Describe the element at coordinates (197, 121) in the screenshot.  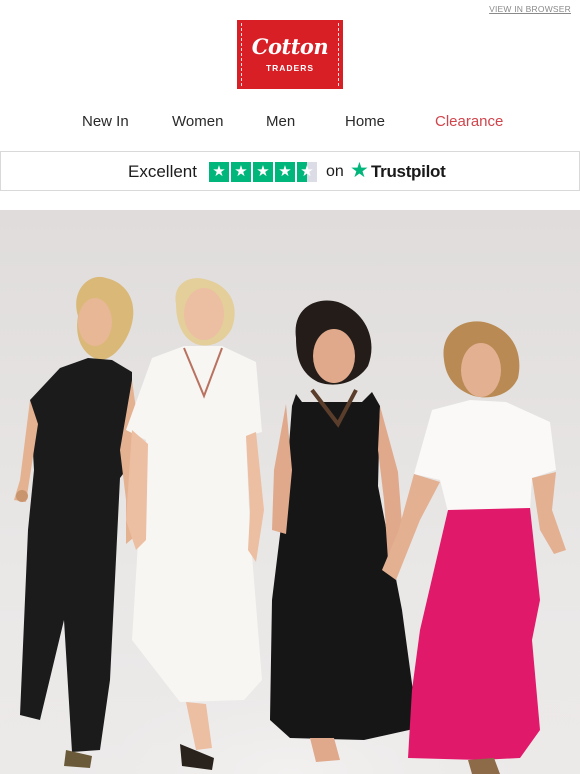
I see `nav-women: Women` at that location.